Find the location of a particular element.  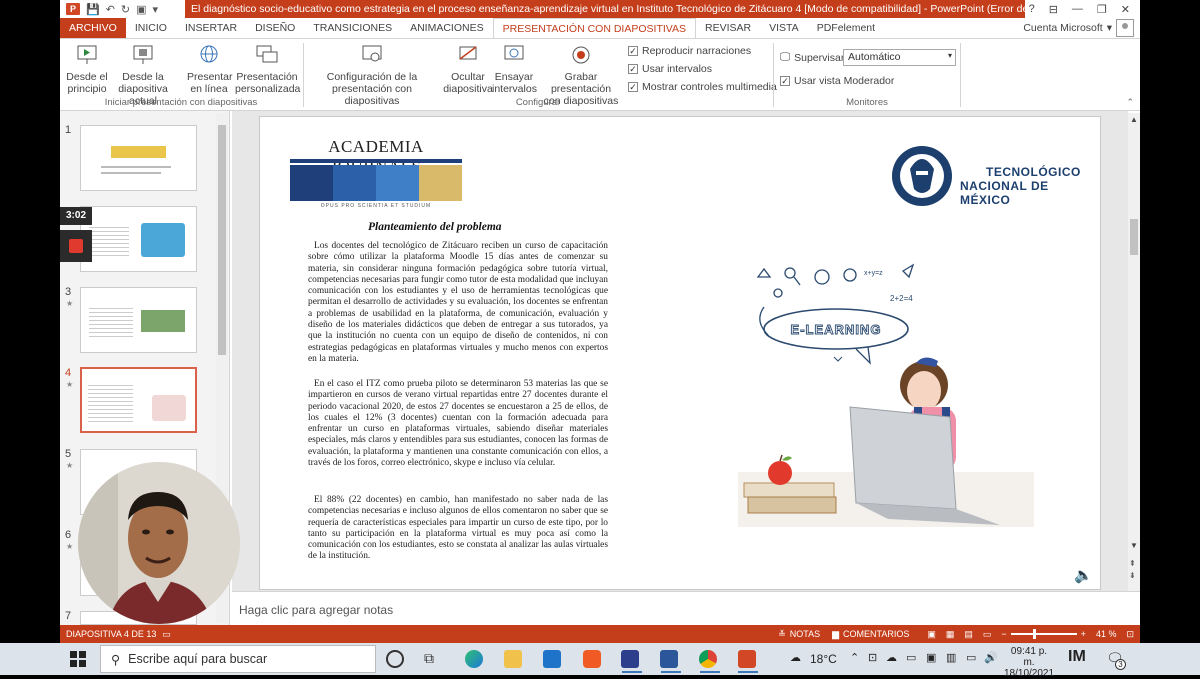

task-view-icon: ⧉ is located at coordinates (433, 659).